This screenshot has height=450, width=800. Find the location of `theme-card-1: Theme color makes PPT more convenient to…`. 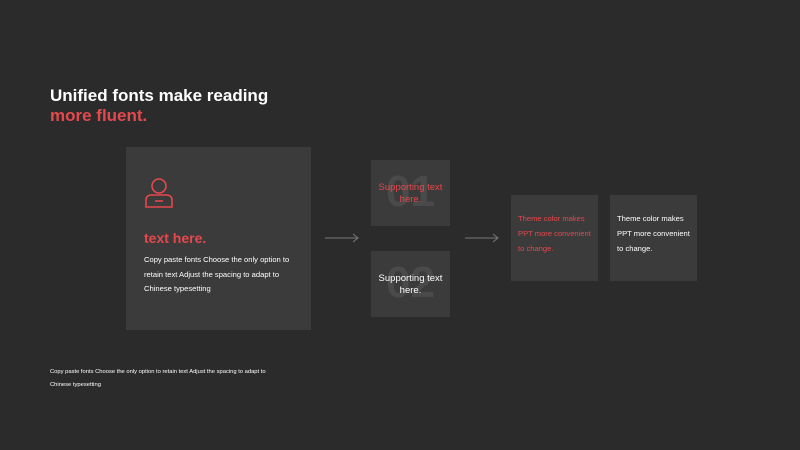

theme-card-1: Theme color makes PPT more convenient to… is located at coordinates (554, 238).